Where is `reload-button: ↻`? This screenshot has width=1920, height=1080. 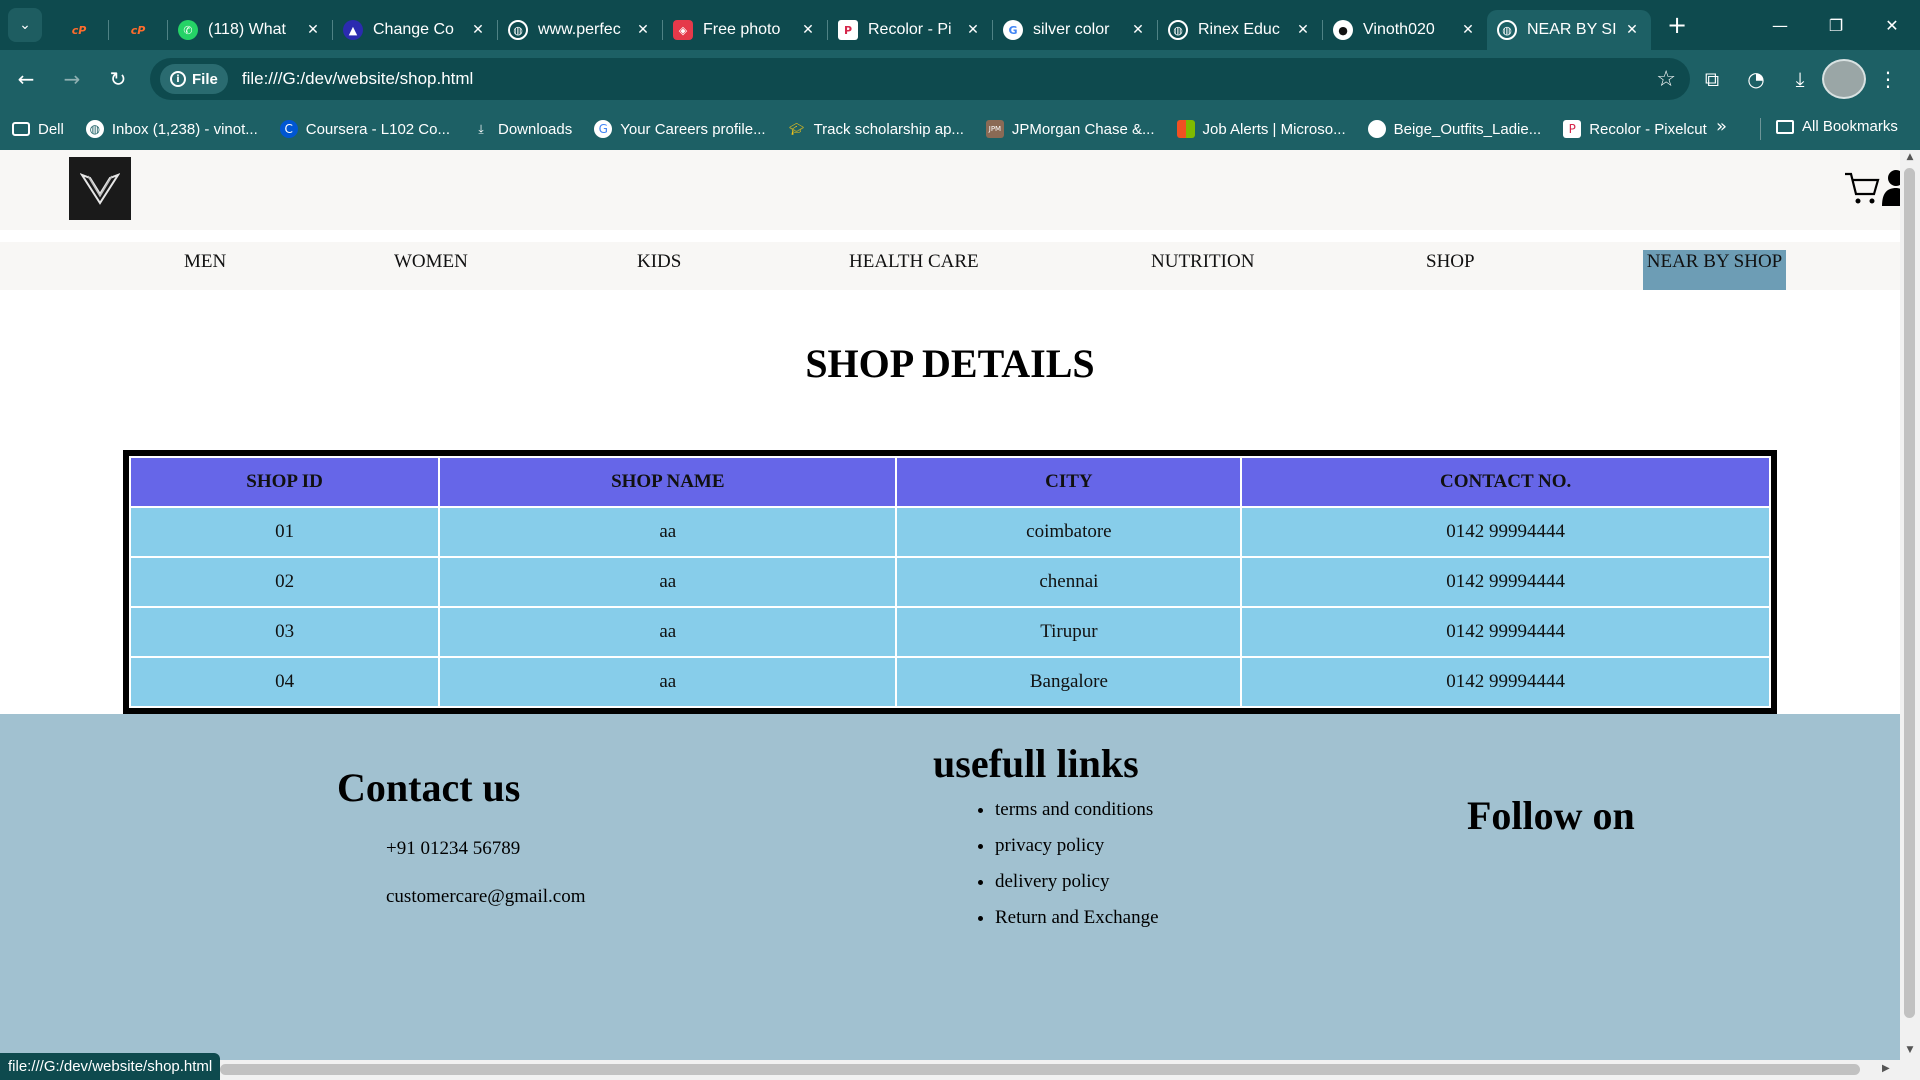 reload-button: ↻ is located at coordinates (118, 79).